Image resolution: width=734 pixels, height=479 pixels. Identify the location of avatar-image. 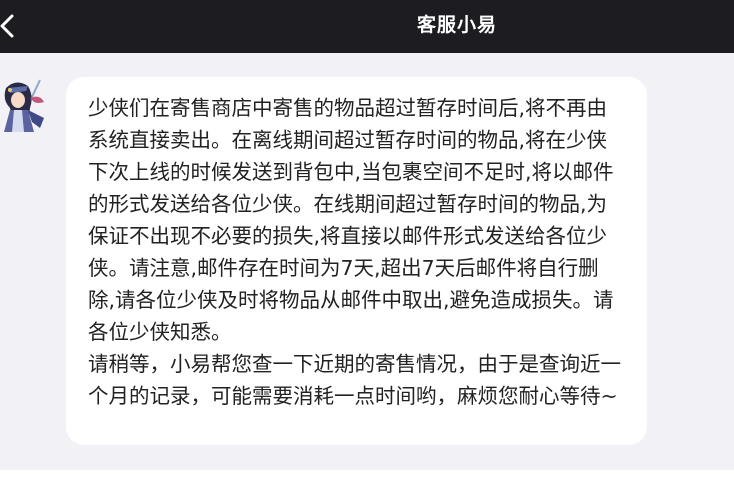
(23, 106).